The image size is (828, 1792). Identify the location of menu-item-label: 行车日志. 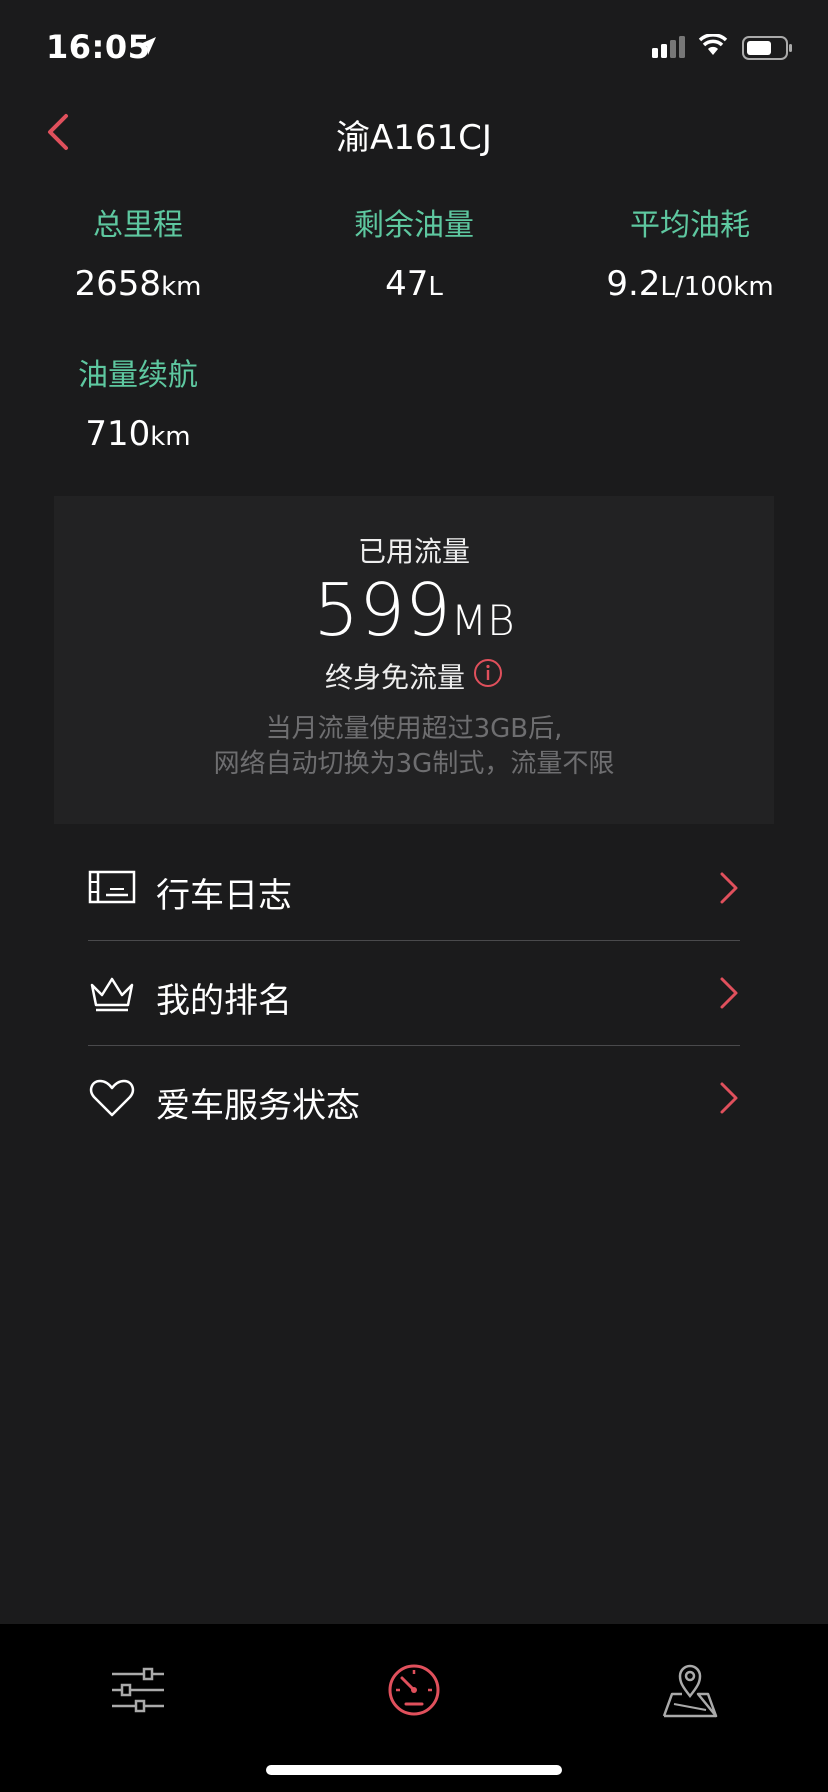
(224, 896).